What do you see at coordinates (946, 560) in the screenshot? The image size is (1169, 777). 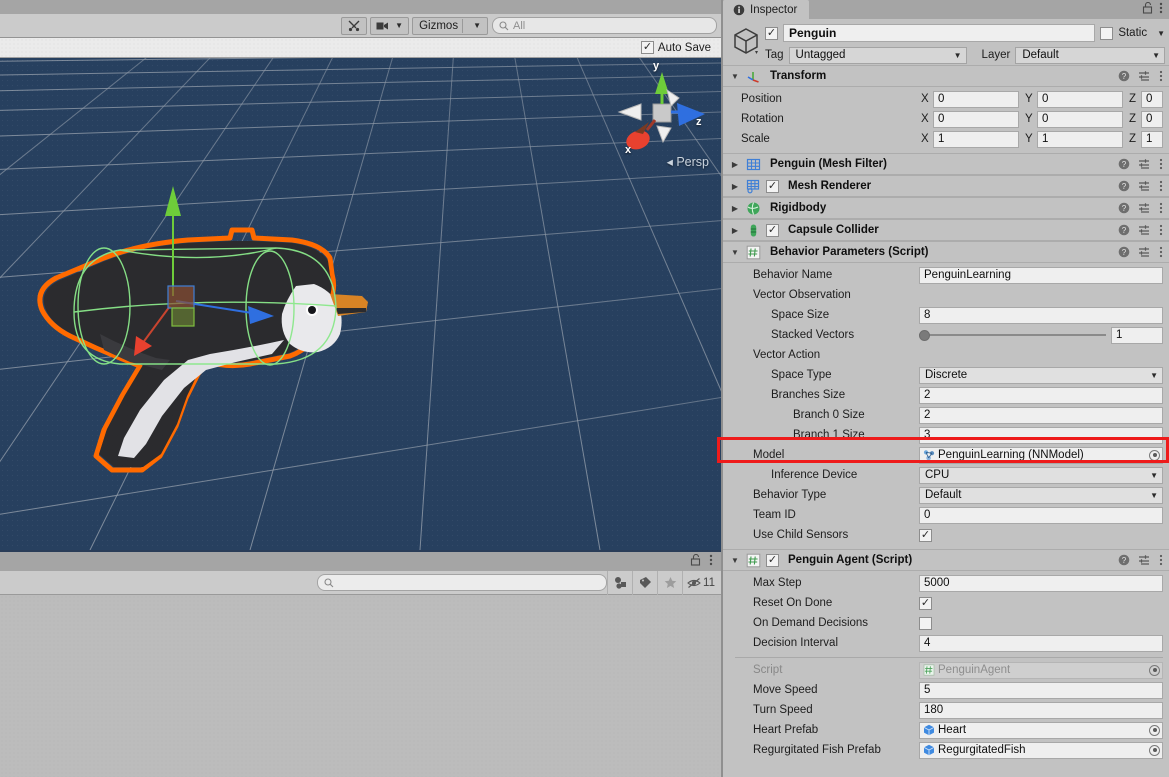 I see `penguin-agent-component-header: ▼ ✓ Penguin Agent (Script)?` at bounding box center [946, 560].